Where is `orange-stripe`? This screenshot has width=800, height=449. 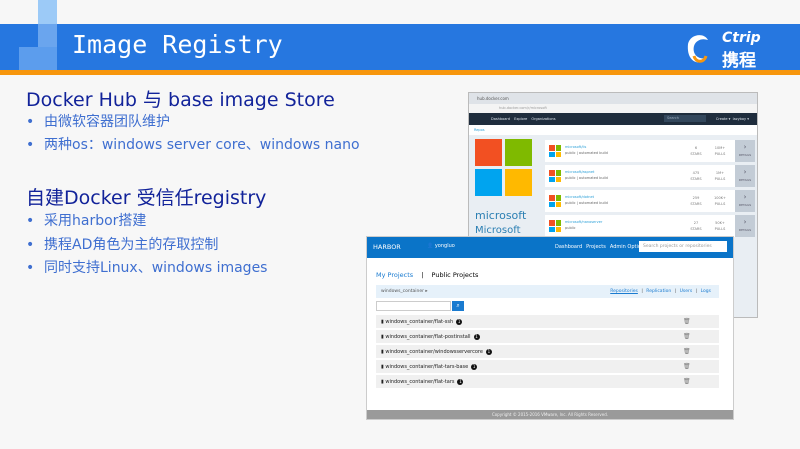
orange-stripe is located at coordinates (400, 72).